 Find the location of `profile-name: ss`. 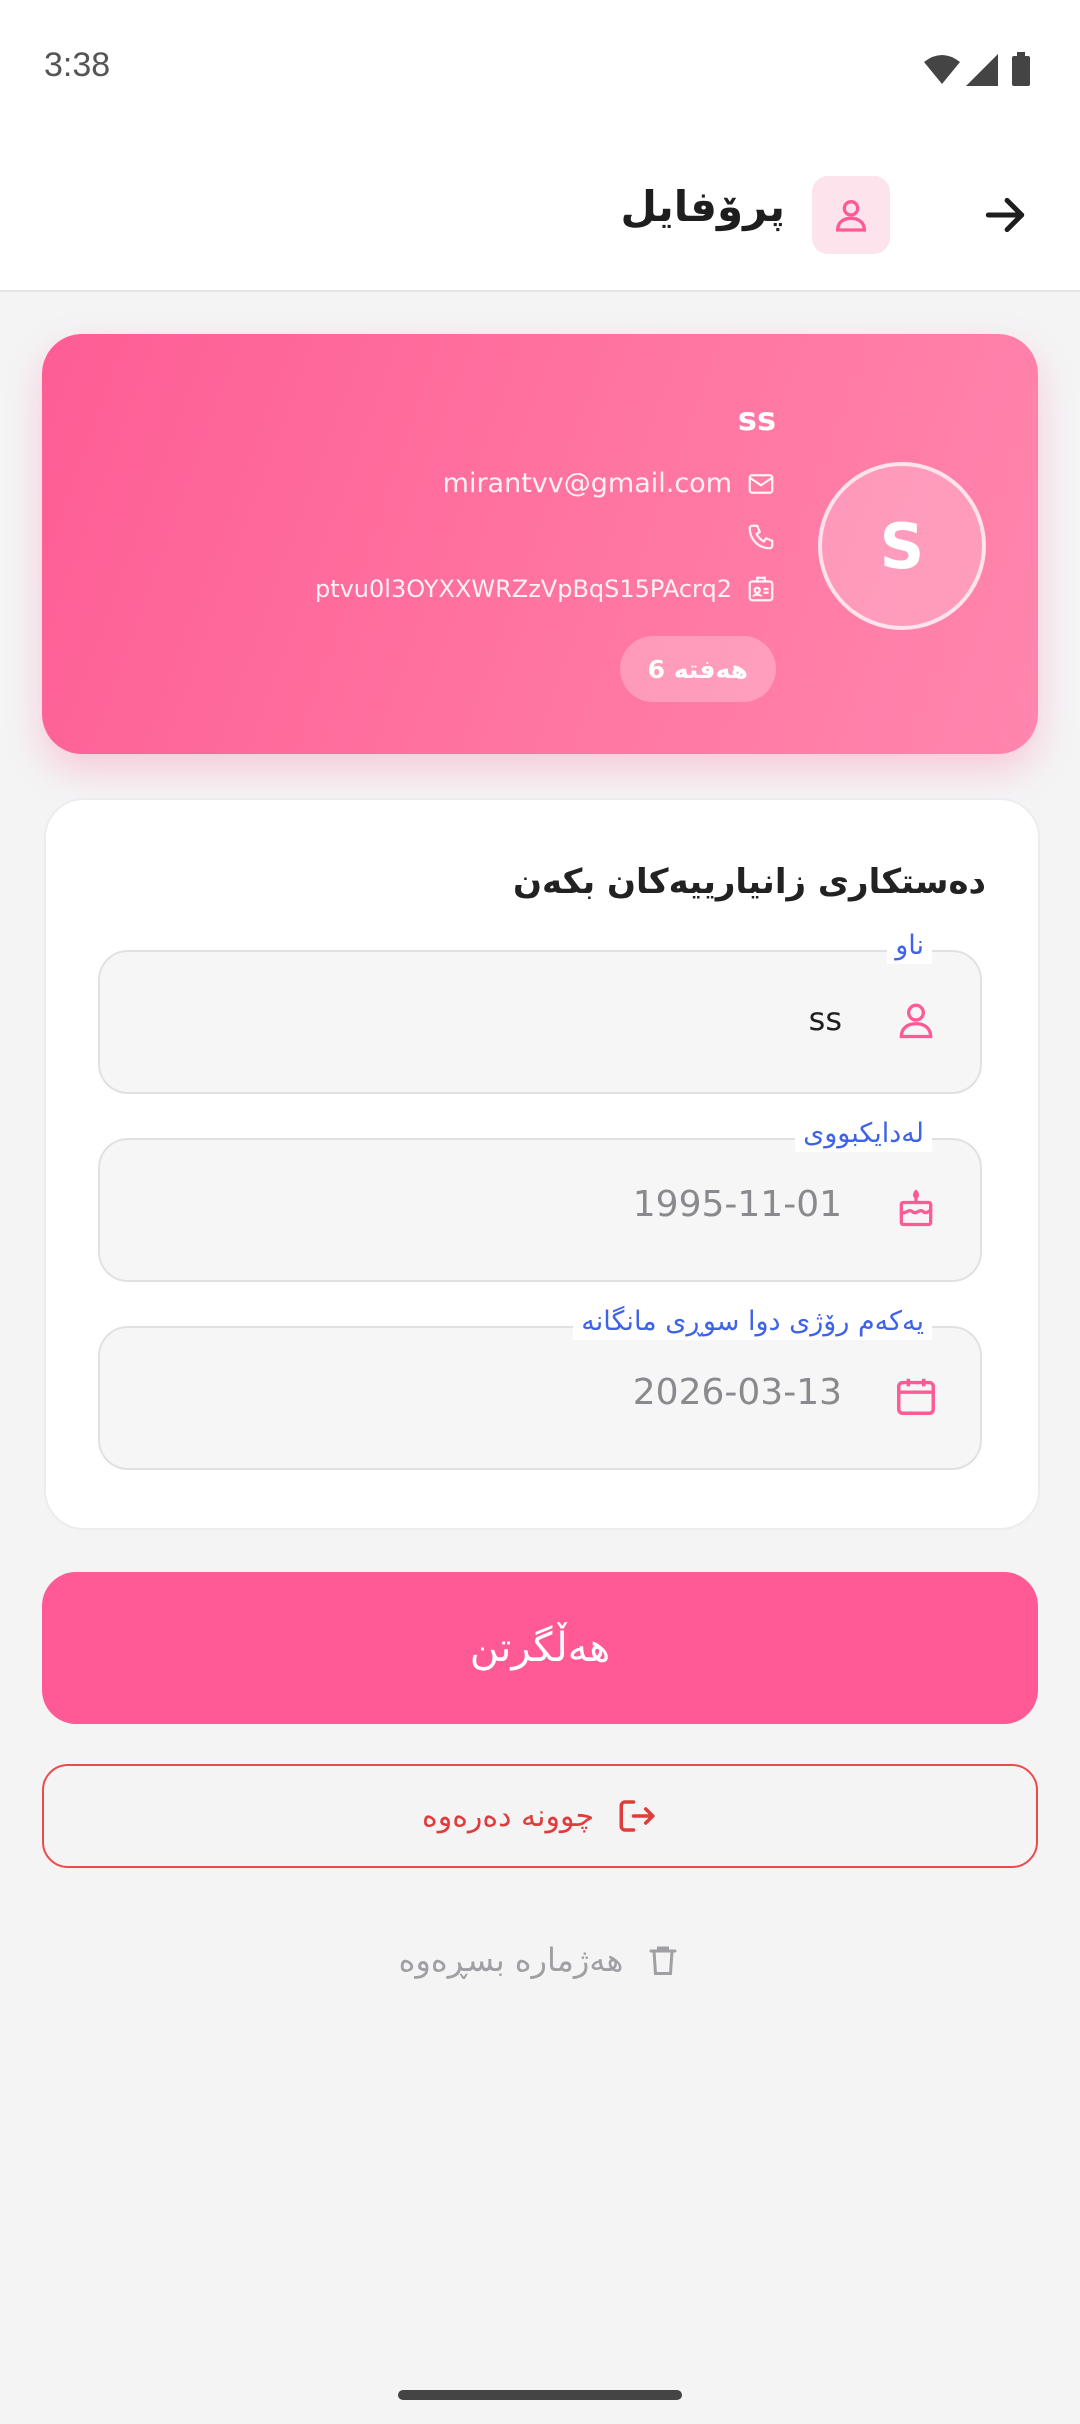

profile-name: ss is located at coordinates (756, 419).